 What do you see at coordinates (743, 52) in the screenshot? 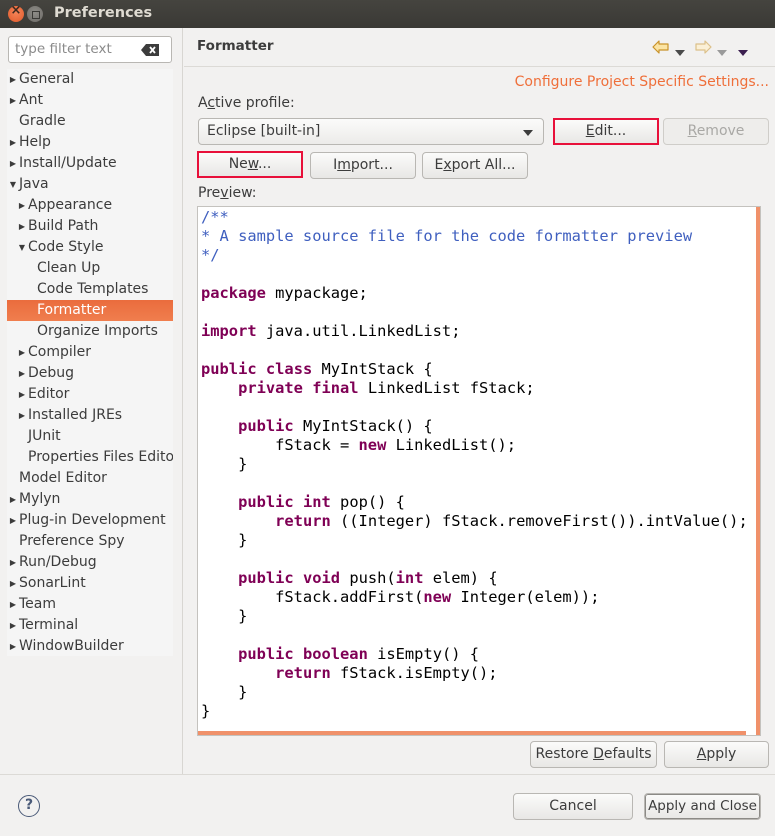
I see `view-menu-icon` at bounding box center [743, 52].